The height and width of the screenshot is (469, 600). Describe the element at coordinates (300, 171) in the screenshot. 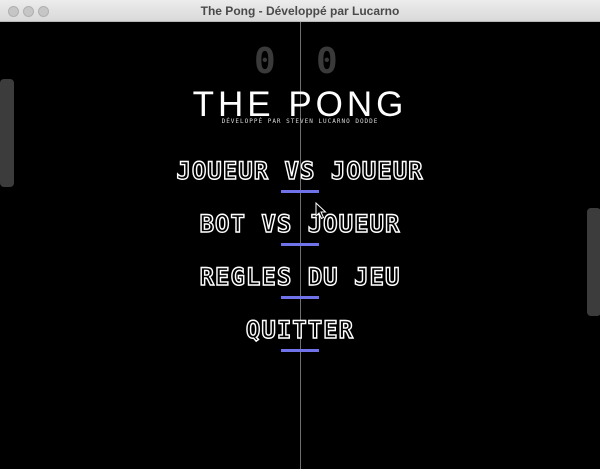

I see `menu-item-label: JOUEUR VS JOUEUR` at that location.